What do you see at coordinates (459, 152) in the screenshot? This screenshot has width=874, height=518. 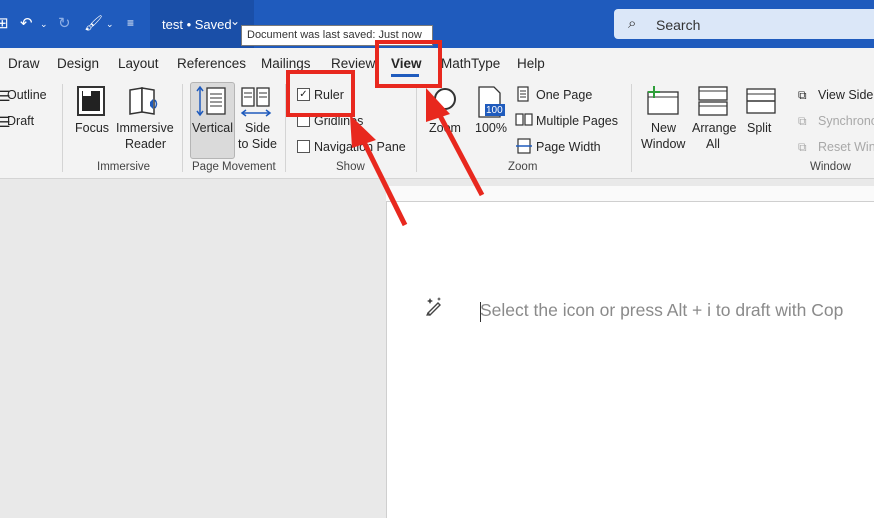 I see `annotation-arrow-view` at bounding box center [459, 152].